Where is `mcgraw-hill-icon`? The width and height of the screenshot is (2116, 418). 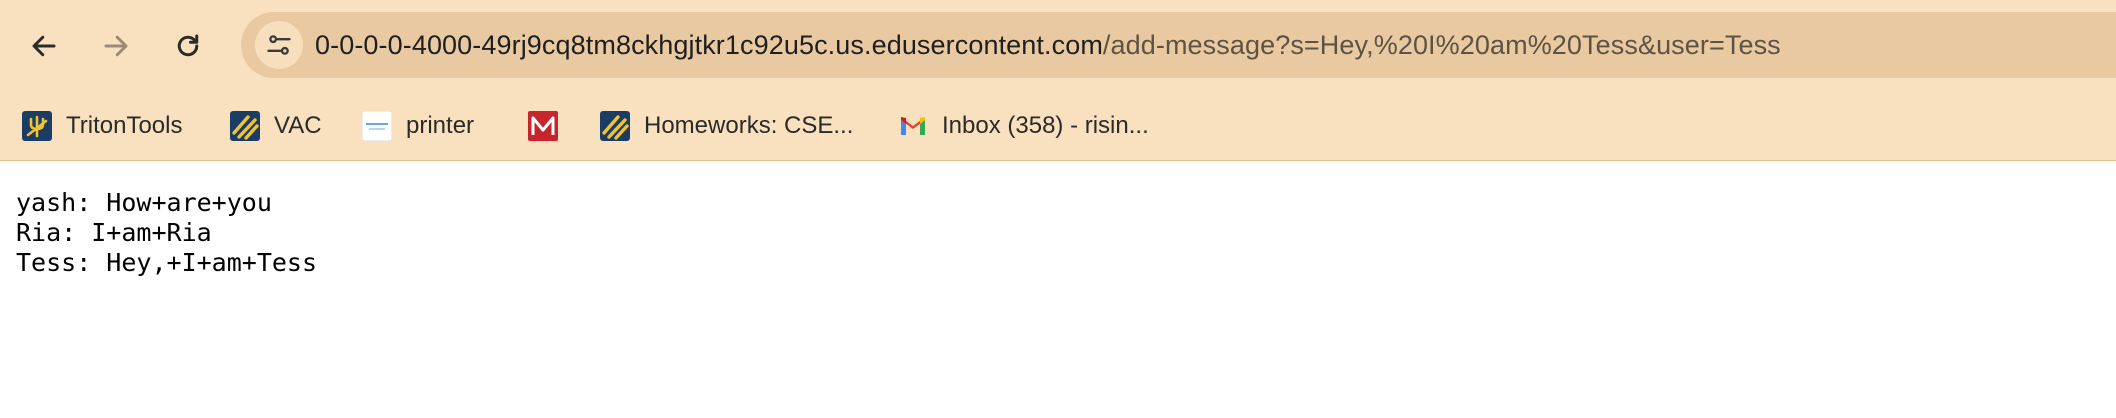
mcgraw-hill-icon is located at coordinates (543, 126).